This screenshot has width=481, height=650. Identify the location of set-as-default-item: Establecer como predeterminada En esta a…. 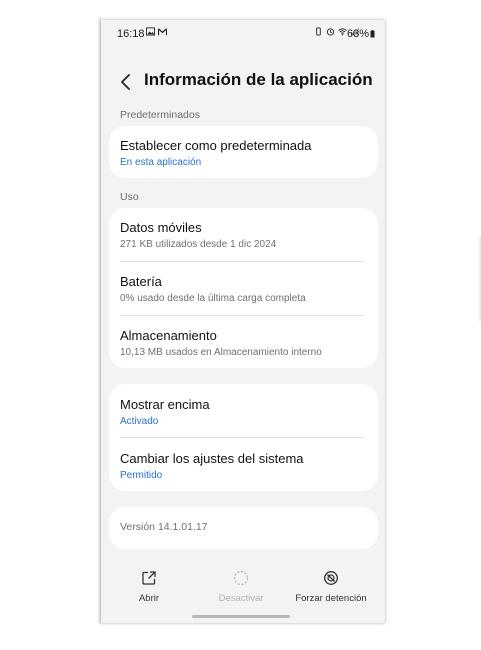
(242, 153).